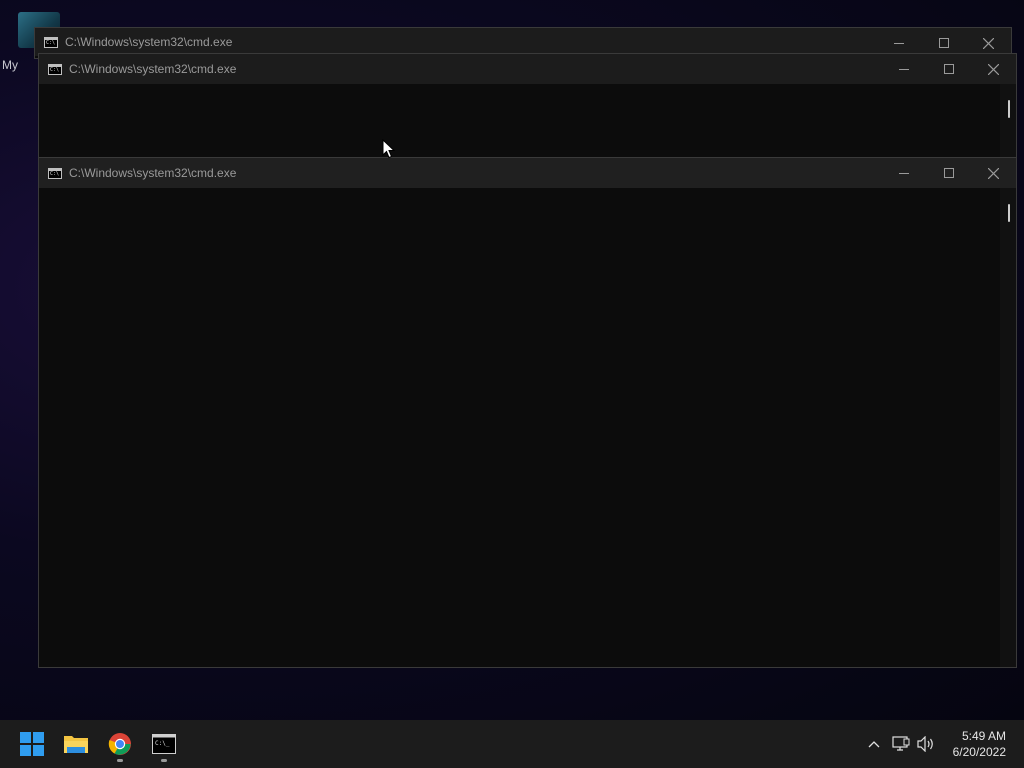 This screenshot has width=1024, height=768. Describe the element at coordinates (979, 752) in the screenshot. I see `clock-date: 6/20/2022` at that location.